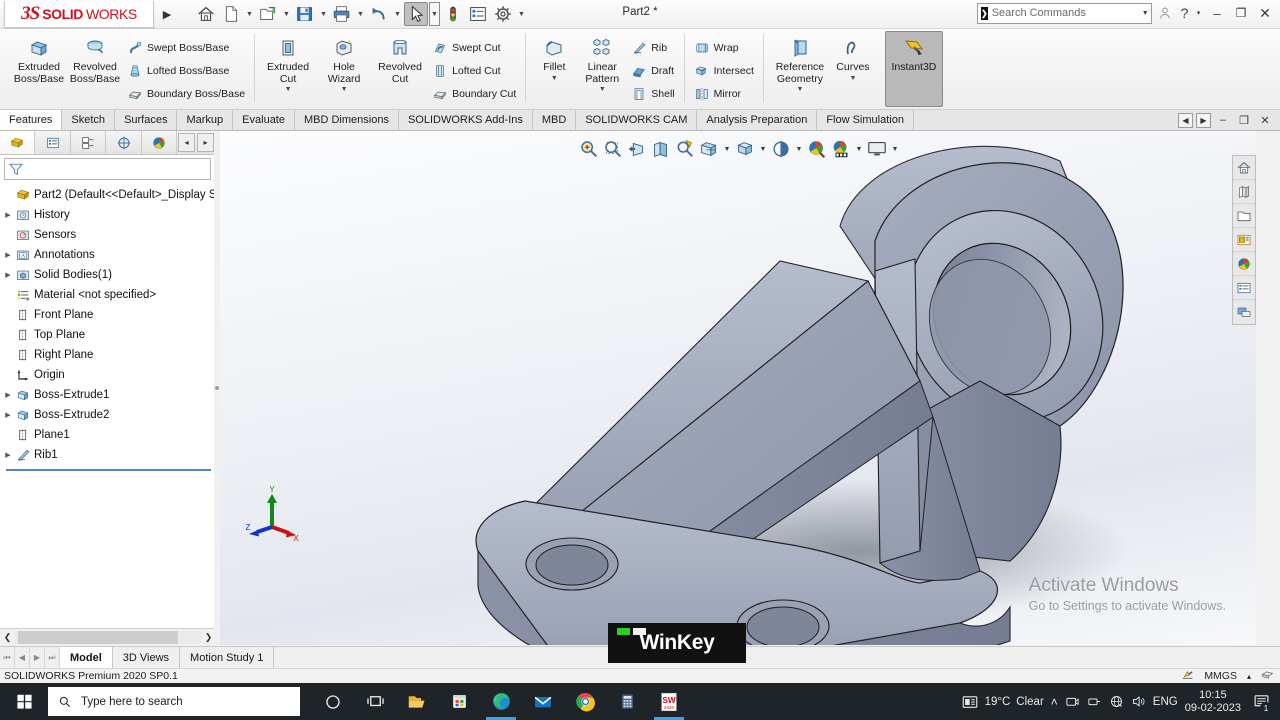 Image resolution: width=1280 pixels, height=720 pixels. Describe the element at coordinates (1241, 13) in the screenshot. I see `restore-button: ❐` at that location.